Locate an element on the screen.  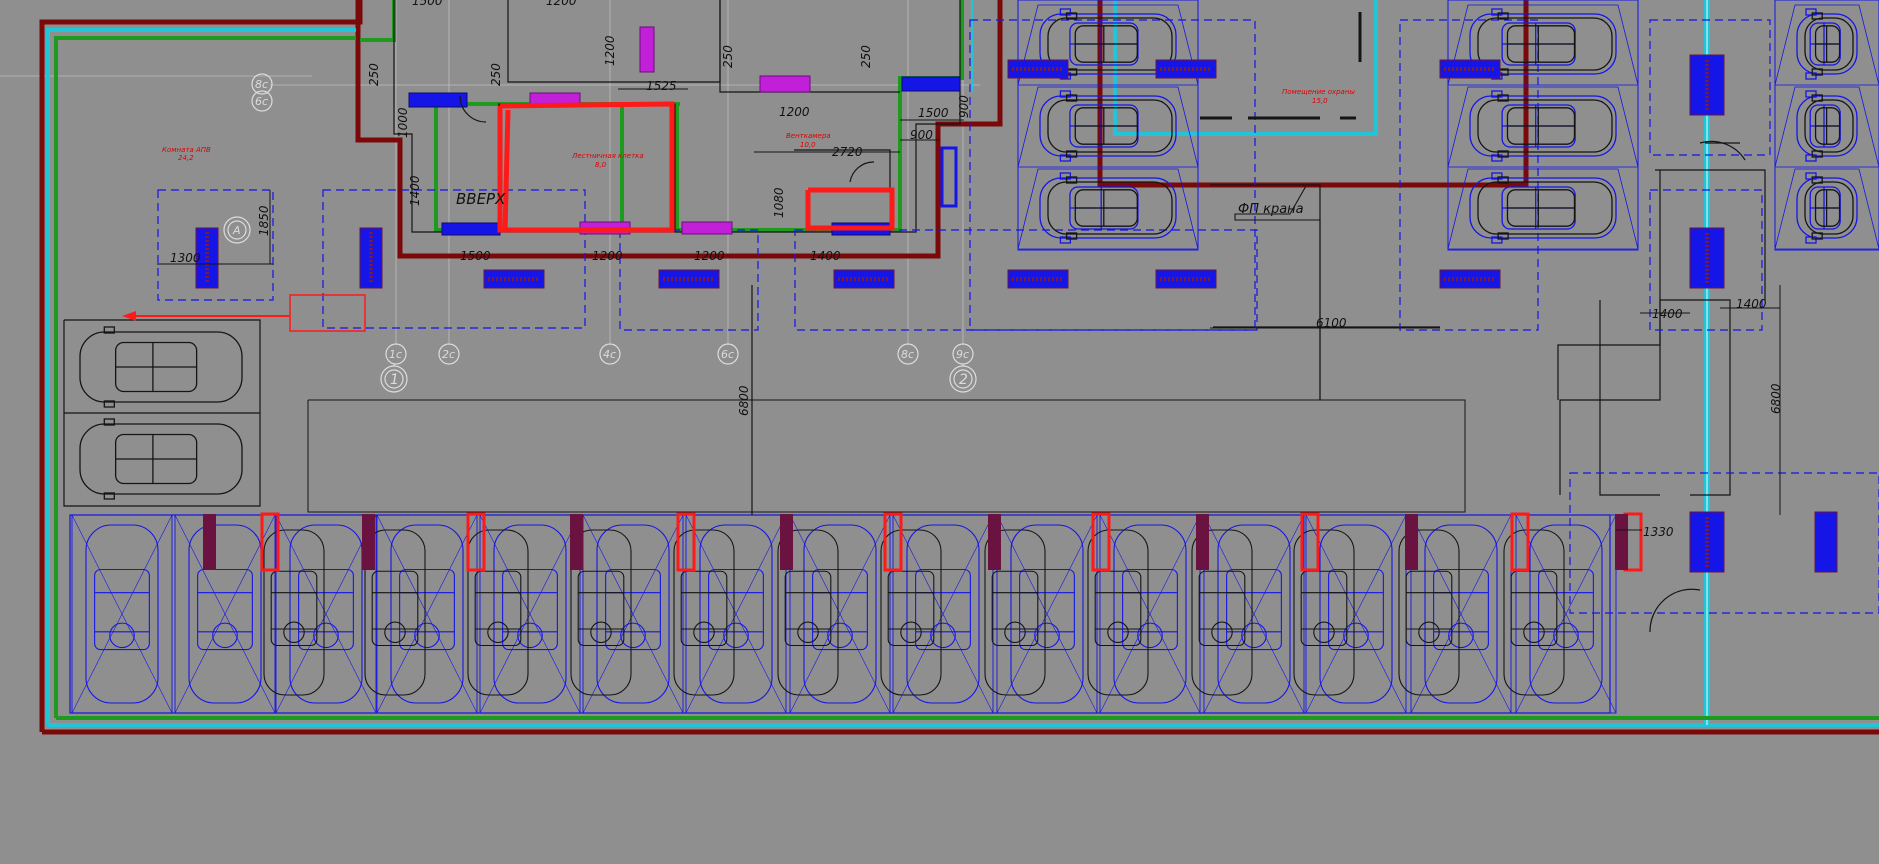
dim-b1200a: 1200 is located at coordinates (607, 256).